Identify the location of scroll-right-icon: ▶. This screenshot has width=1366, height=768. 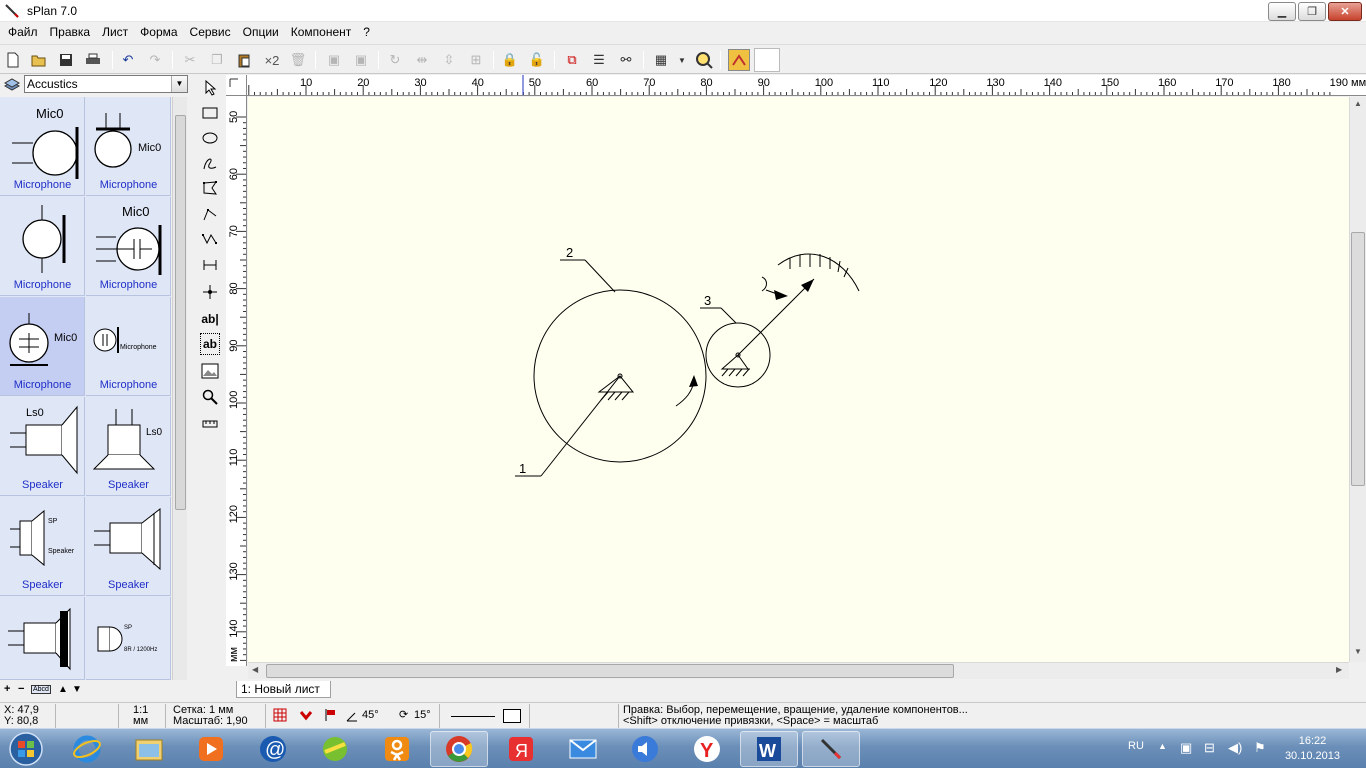
(1339, 669).